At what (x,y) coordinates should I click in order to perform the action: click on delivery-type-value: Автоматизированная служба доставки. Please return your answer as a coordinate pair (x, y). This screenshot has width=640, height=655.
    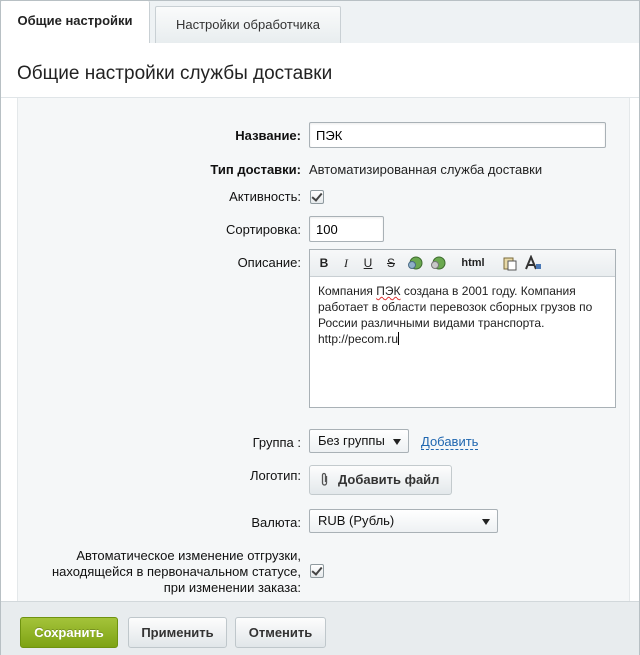
    Looking at the image, I should click on (426, 169).